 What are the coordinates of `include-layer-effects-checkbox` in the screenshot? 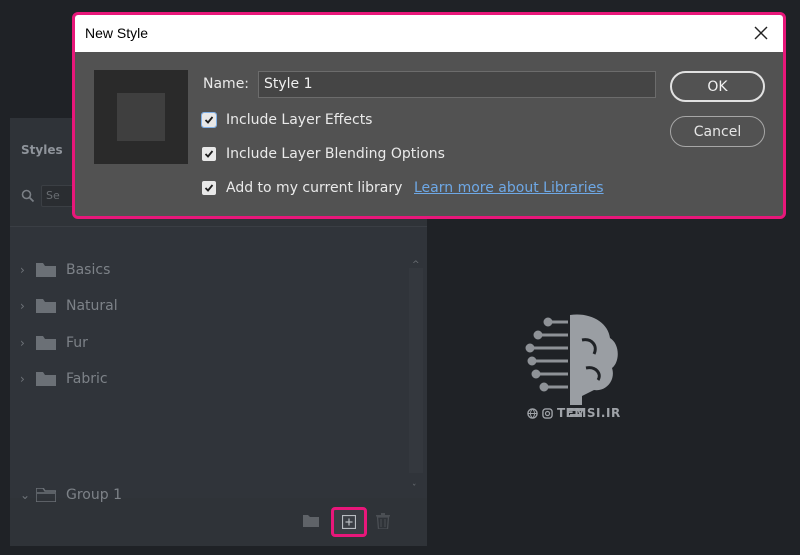 It's located at (209, 120).